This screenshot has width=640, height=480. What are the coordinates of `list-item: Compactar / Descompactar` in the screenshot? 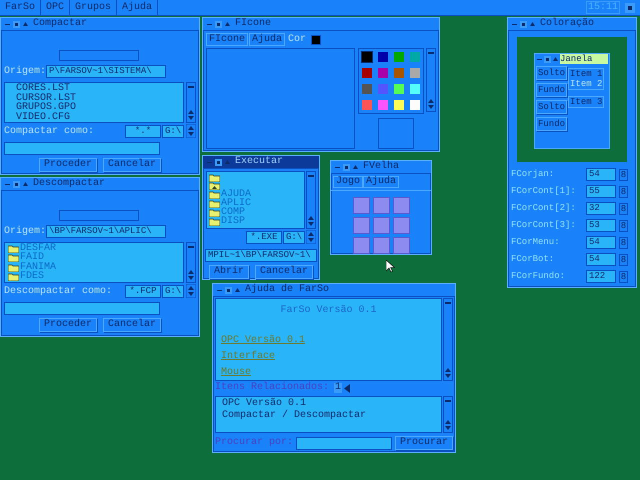 It's located at (328, 416).